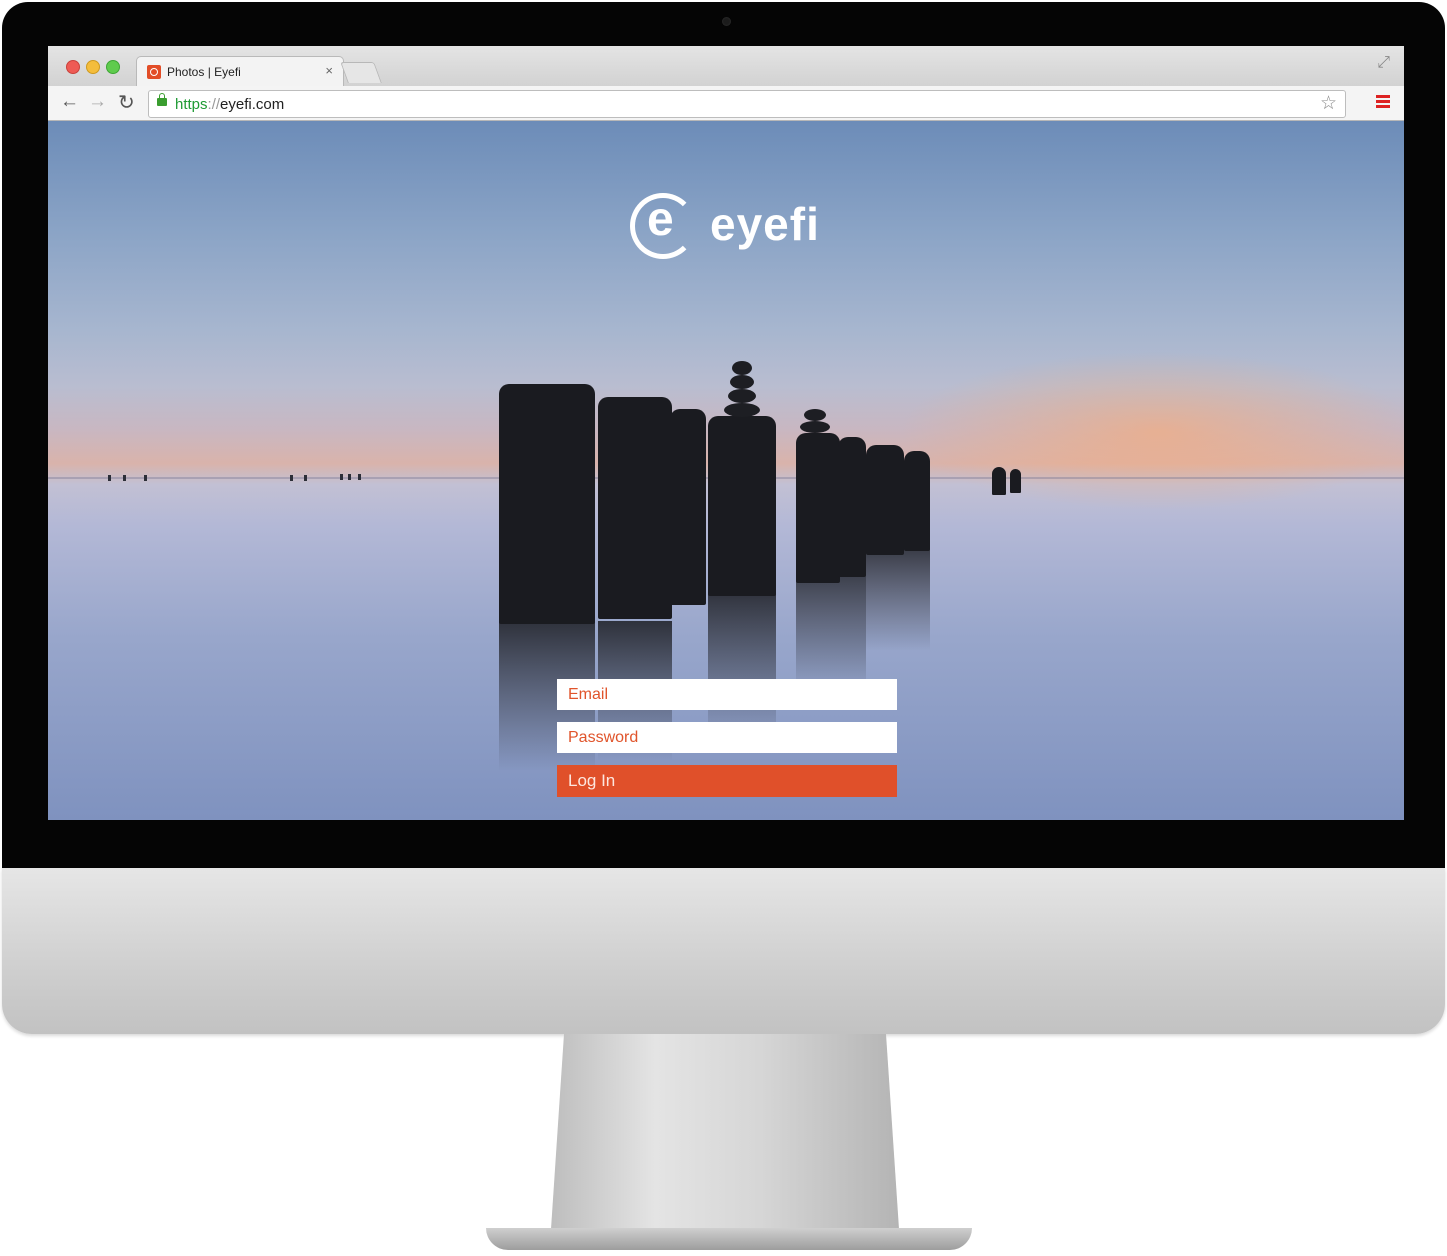 Image resolution: width=1447 pixels, height=1256 pixels. I want to click on bookmark-star-icon: ☆, so click(1328, 103).